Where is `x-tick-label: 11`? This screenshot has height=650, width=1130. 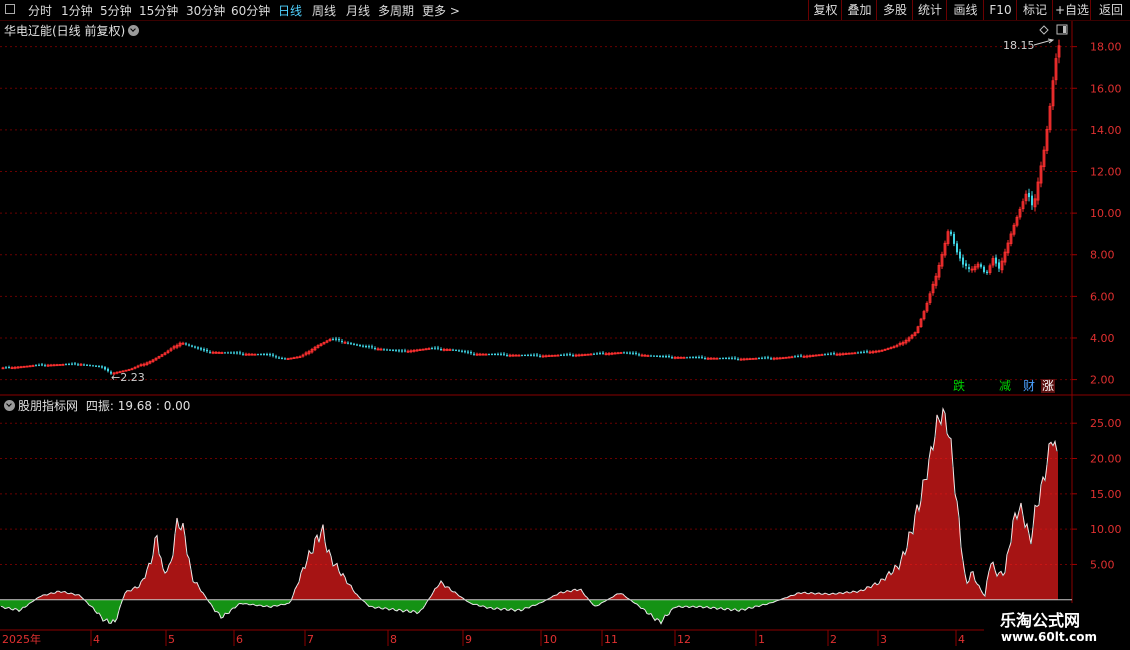
x-tick-label: 11 is located at coordinates (611, 639).